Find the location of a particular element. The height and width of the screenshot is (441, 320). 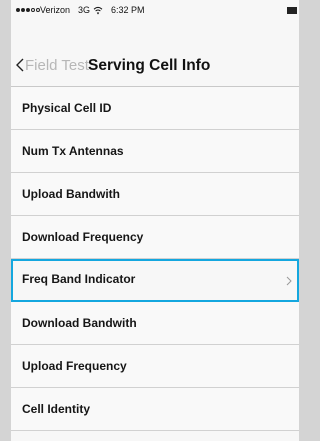

list-item-label: Freq Band Indicator is located at coordinates (79, 279).